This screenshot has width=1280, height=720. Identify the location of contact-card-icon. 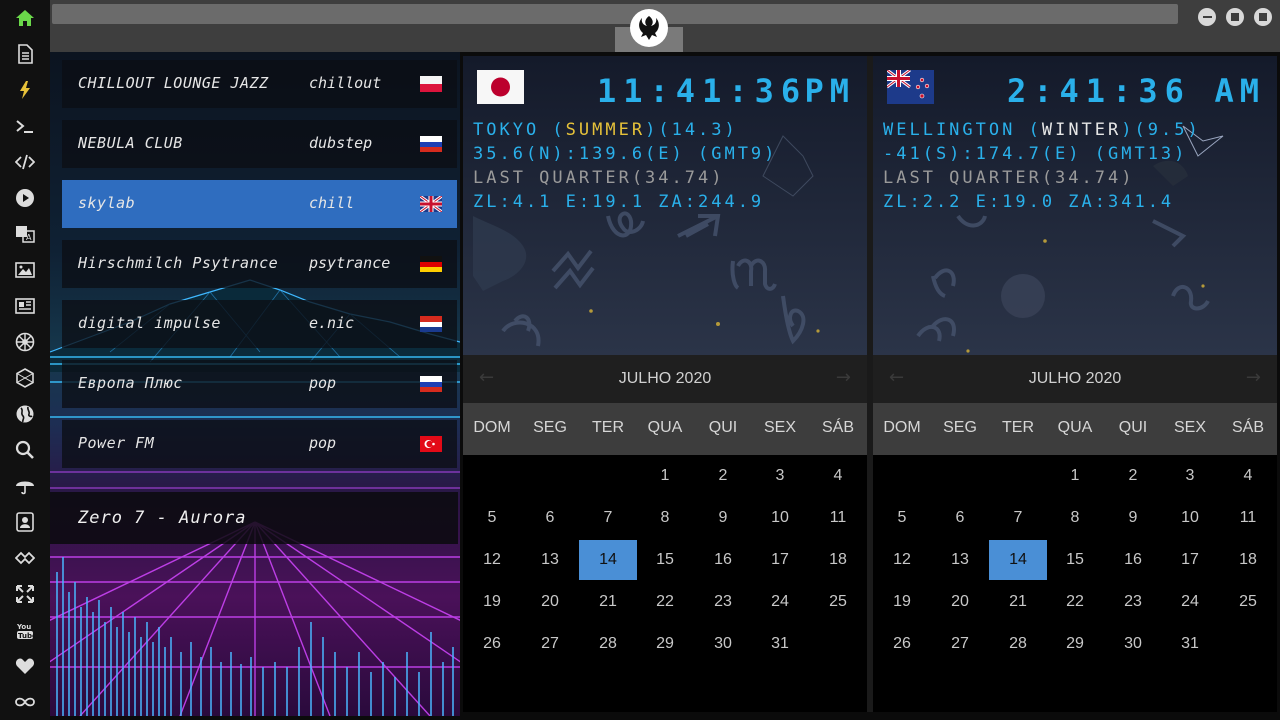
(25, 522).